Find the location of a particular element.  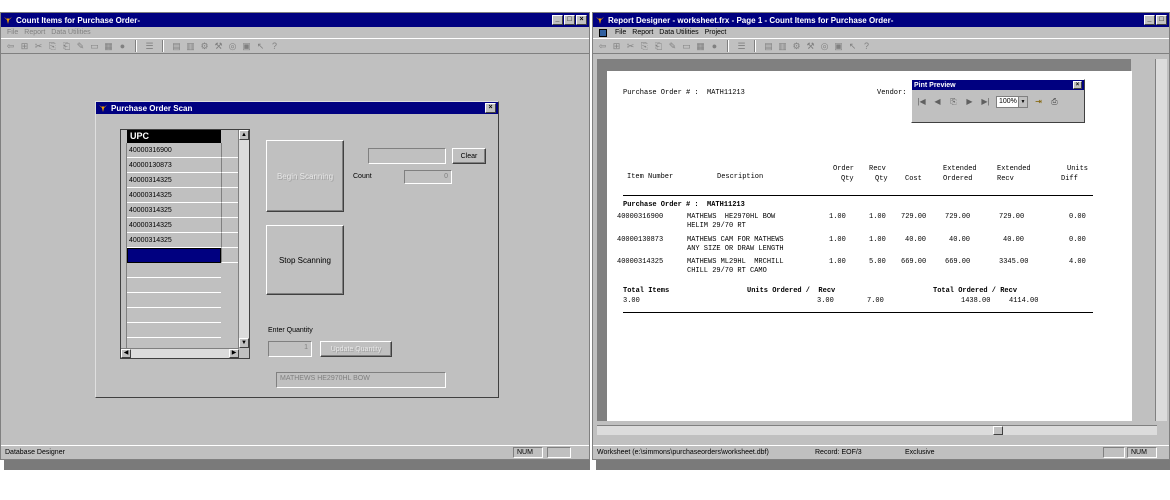

report-horizontal-scrollbar is located at coordinates (877, 430).